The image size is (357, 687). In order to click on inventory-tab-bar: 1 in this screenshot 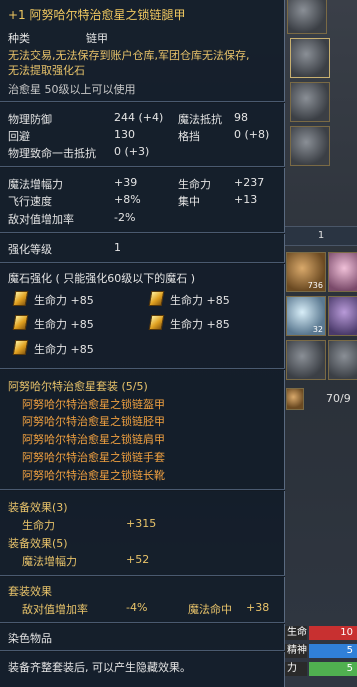, I will do `click(321, 236)`.